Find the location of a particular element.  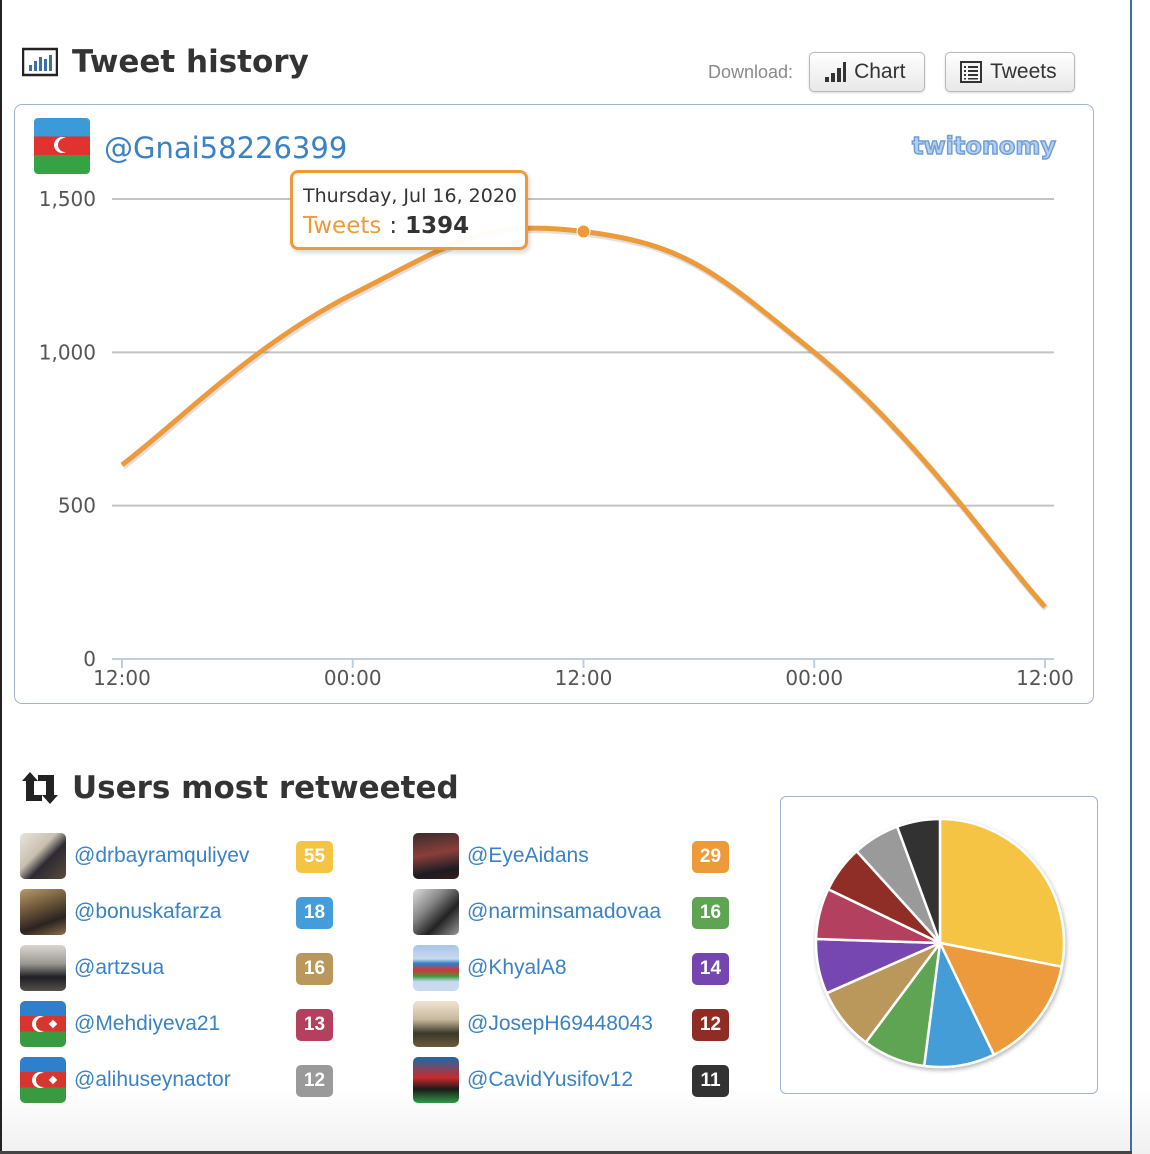

retweeted-user-row: @narminsamadovaa is located at coordinates (537, 912).